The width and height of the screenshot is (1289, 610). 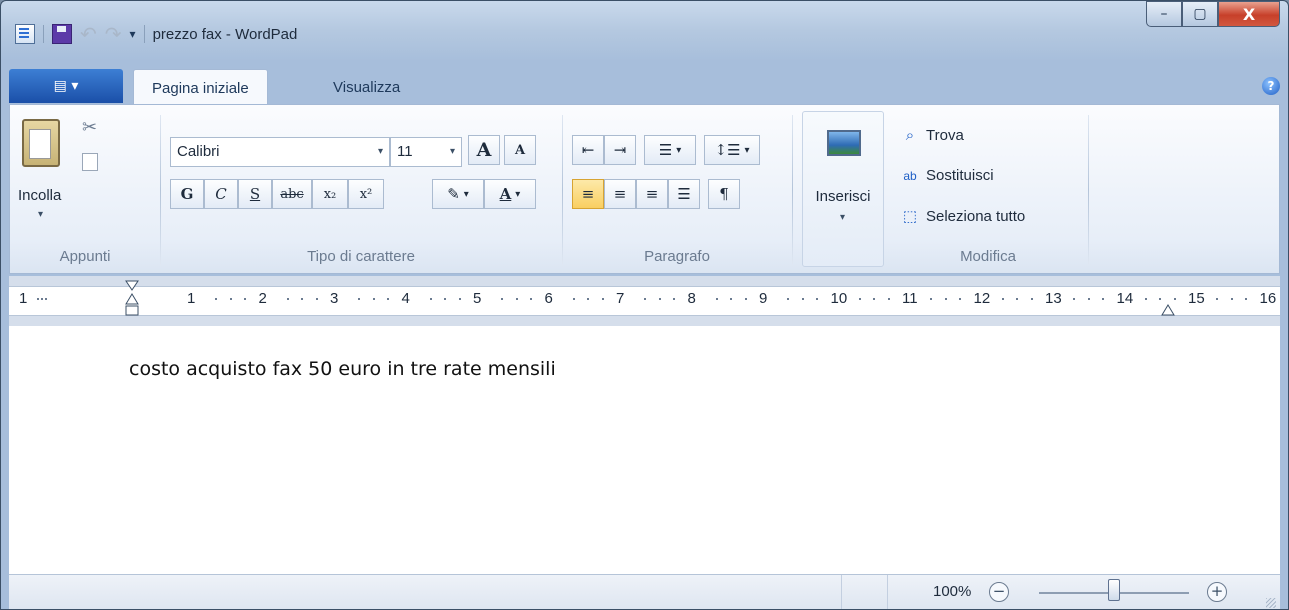 I want to click on font-family-value: Calibri, so click(x=198, y=151).